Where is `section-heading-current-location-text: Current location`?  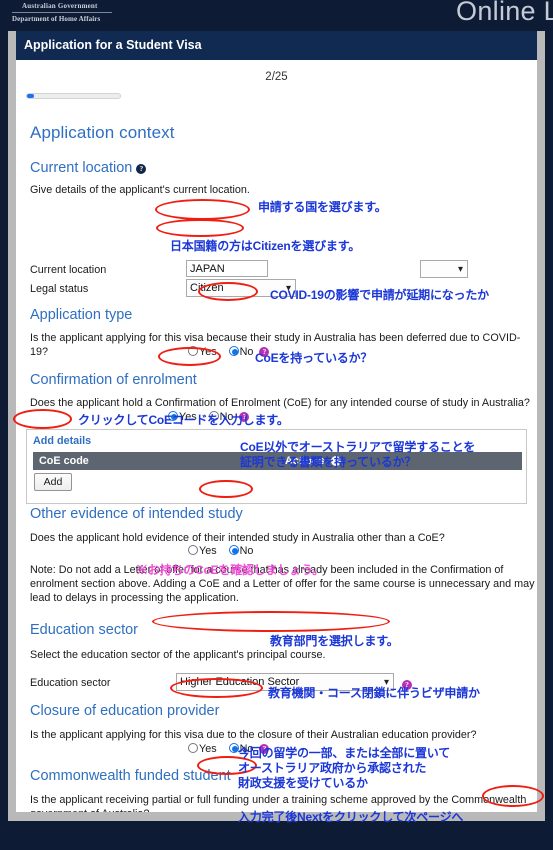 section-heading-current-location-text: Current location is located at coordinates (81, 168).